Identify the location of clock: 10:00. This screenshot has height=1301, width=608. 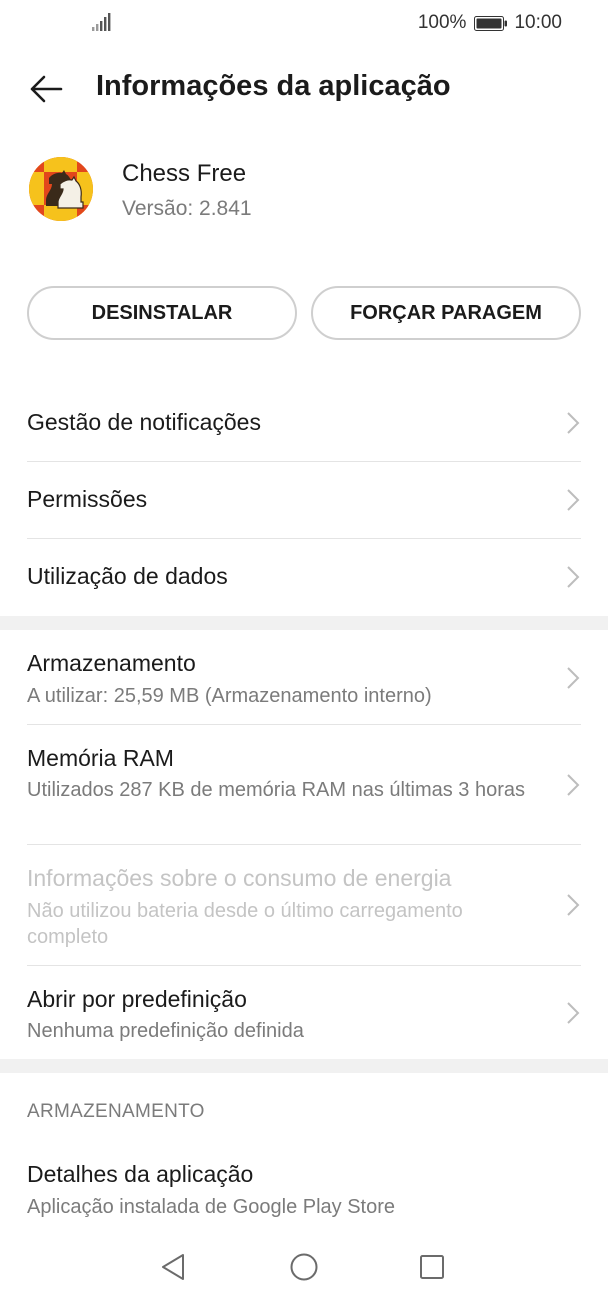
(538, 22).